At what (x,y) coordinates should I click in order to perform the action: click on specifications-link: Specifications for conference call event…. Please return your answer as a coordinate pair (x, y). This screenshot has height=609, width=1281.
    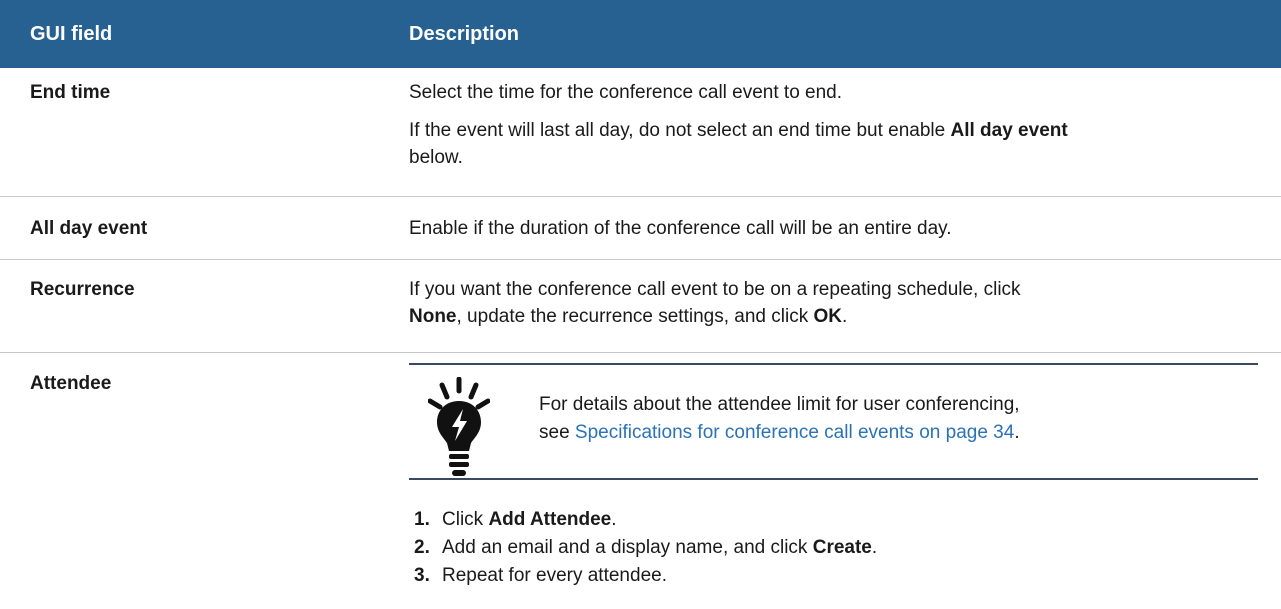
    Looking at the image, I should click on (794, 432).